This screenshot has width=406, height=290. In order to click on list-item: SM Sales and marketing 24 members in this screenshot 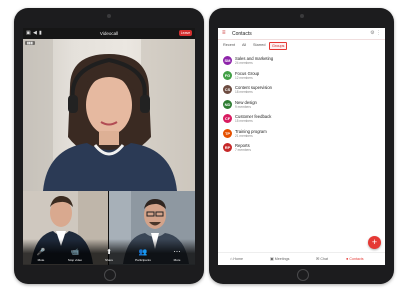, I will do `click(301, 61)`.